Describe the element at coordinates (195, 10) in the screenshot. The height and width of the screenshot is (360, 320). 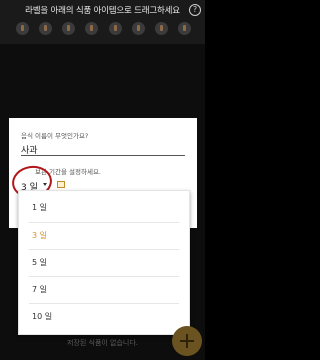
I see `help-icon: ?` at that location.